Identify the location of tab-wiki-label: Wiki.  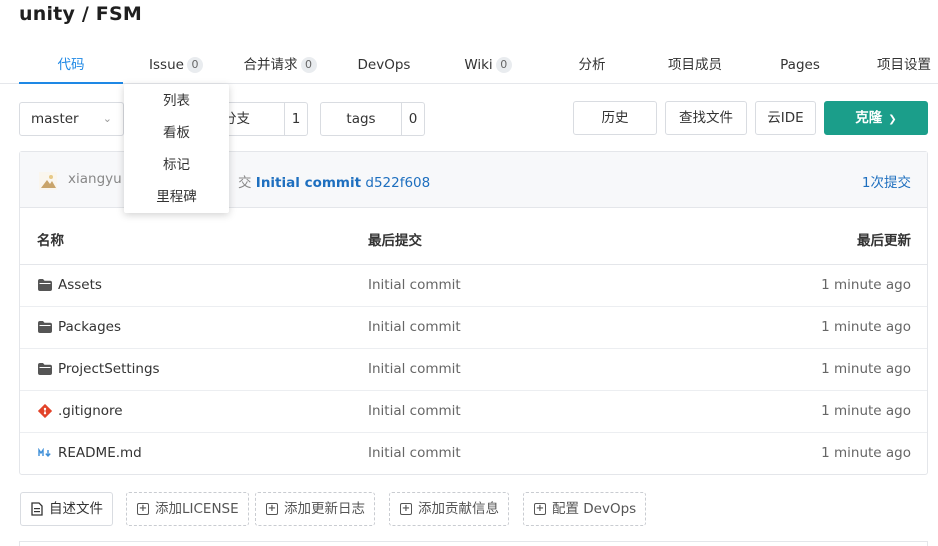
(478, 65).